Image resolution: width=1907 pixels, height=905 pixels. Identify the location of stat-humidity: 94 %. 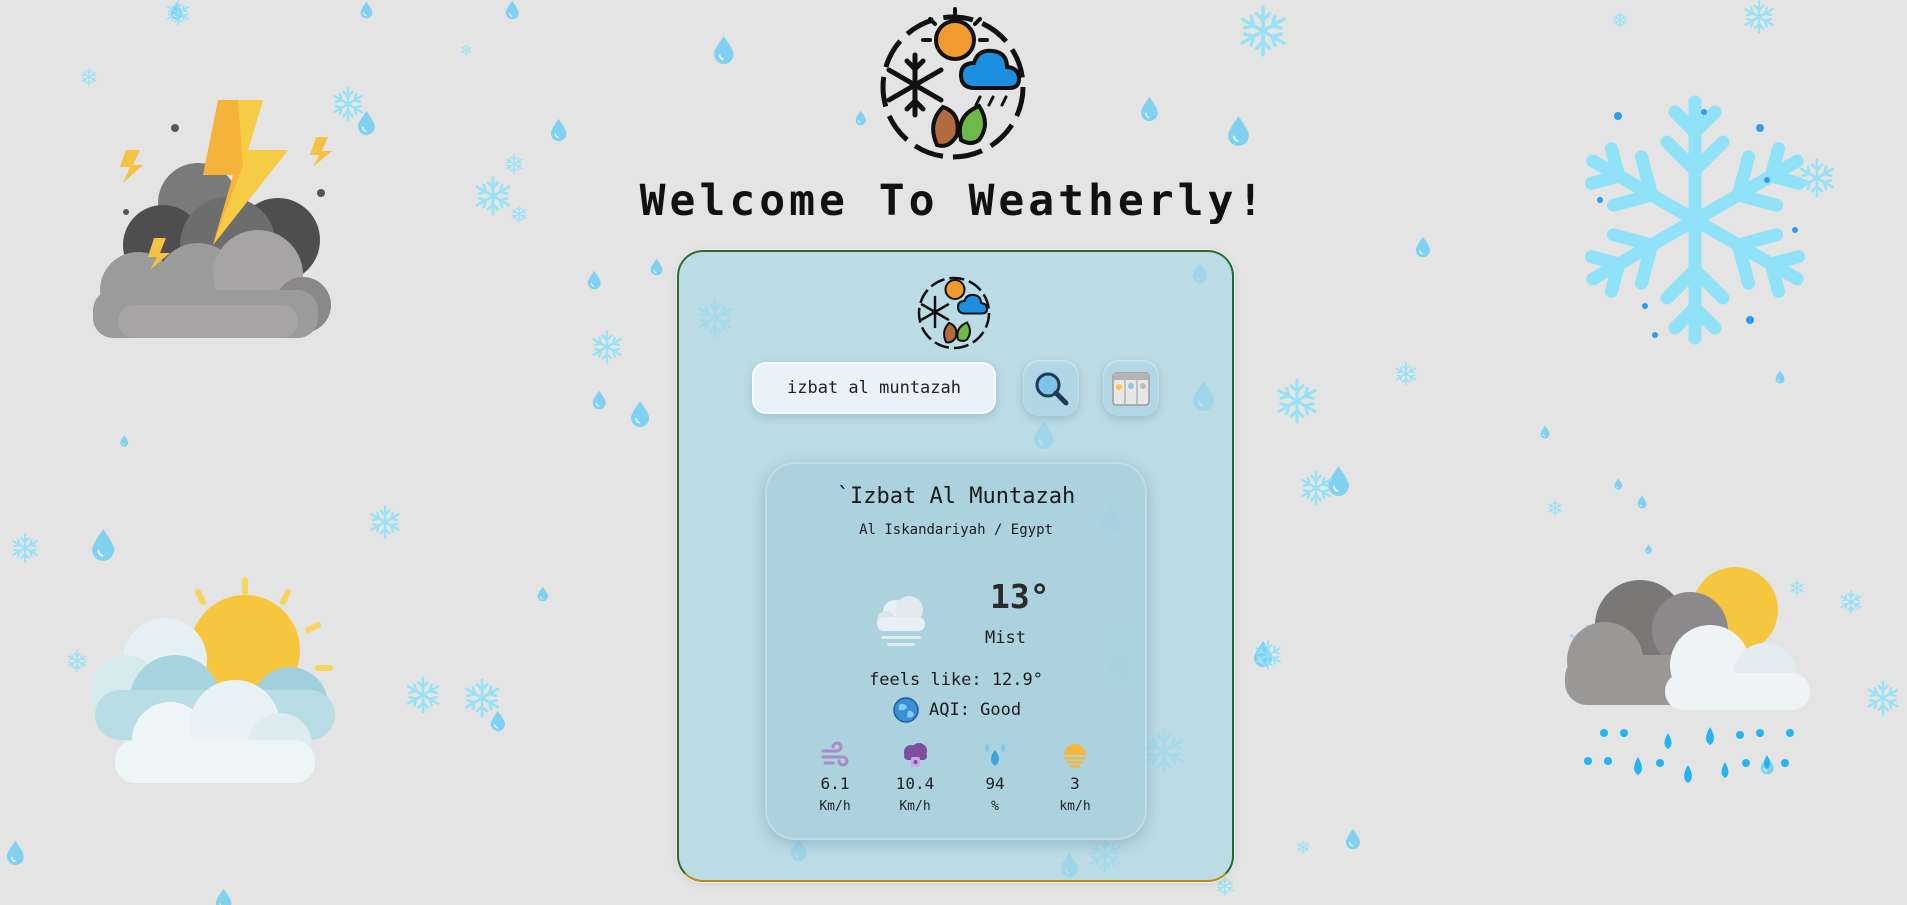
(995, 777).